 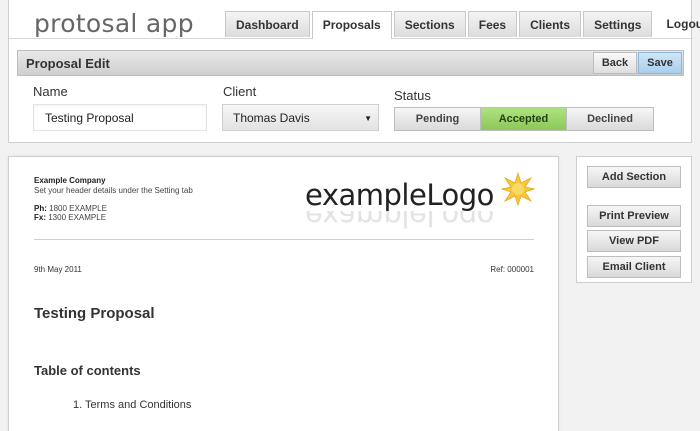 I want to click on dropdown-arrow-icon: ▼, so click(x=368, y=118).